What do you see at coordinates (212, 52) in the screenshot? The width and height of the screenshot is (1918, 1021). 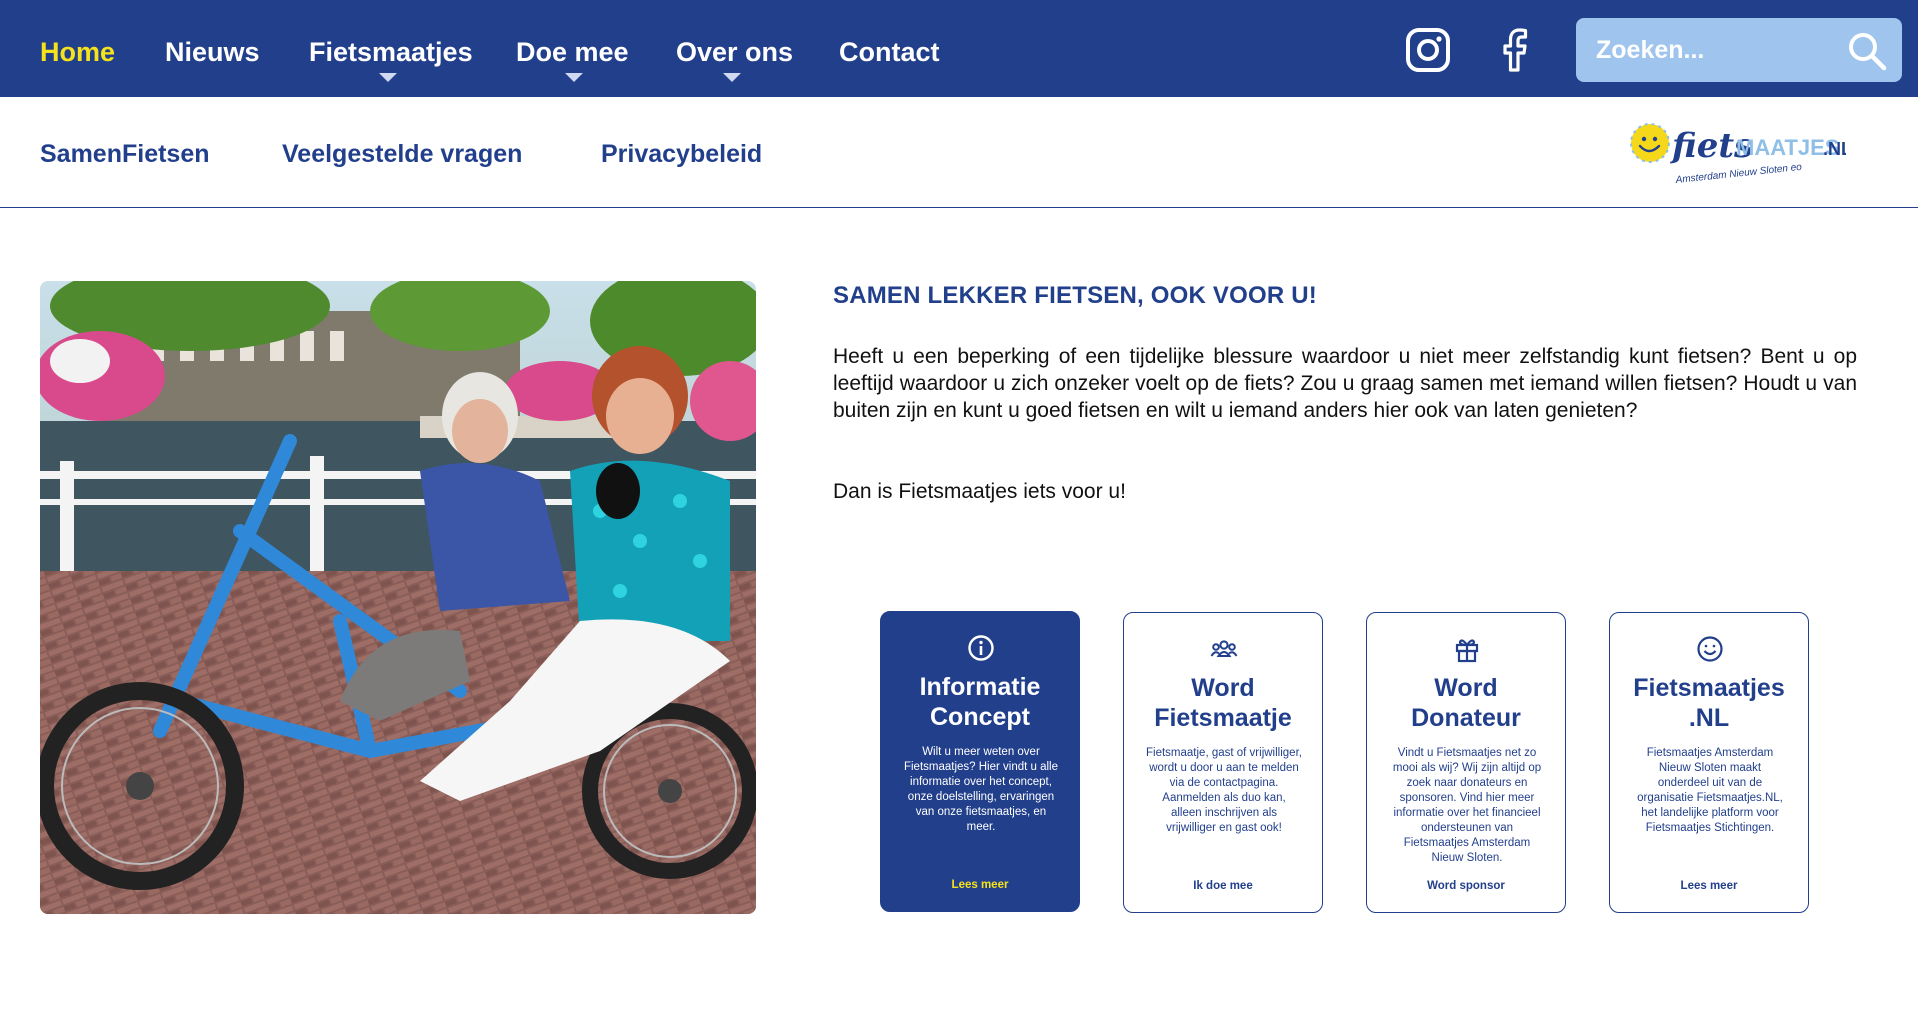 I see `nav-item-nieuws: Nieuws` at bounding box center [212, 52].